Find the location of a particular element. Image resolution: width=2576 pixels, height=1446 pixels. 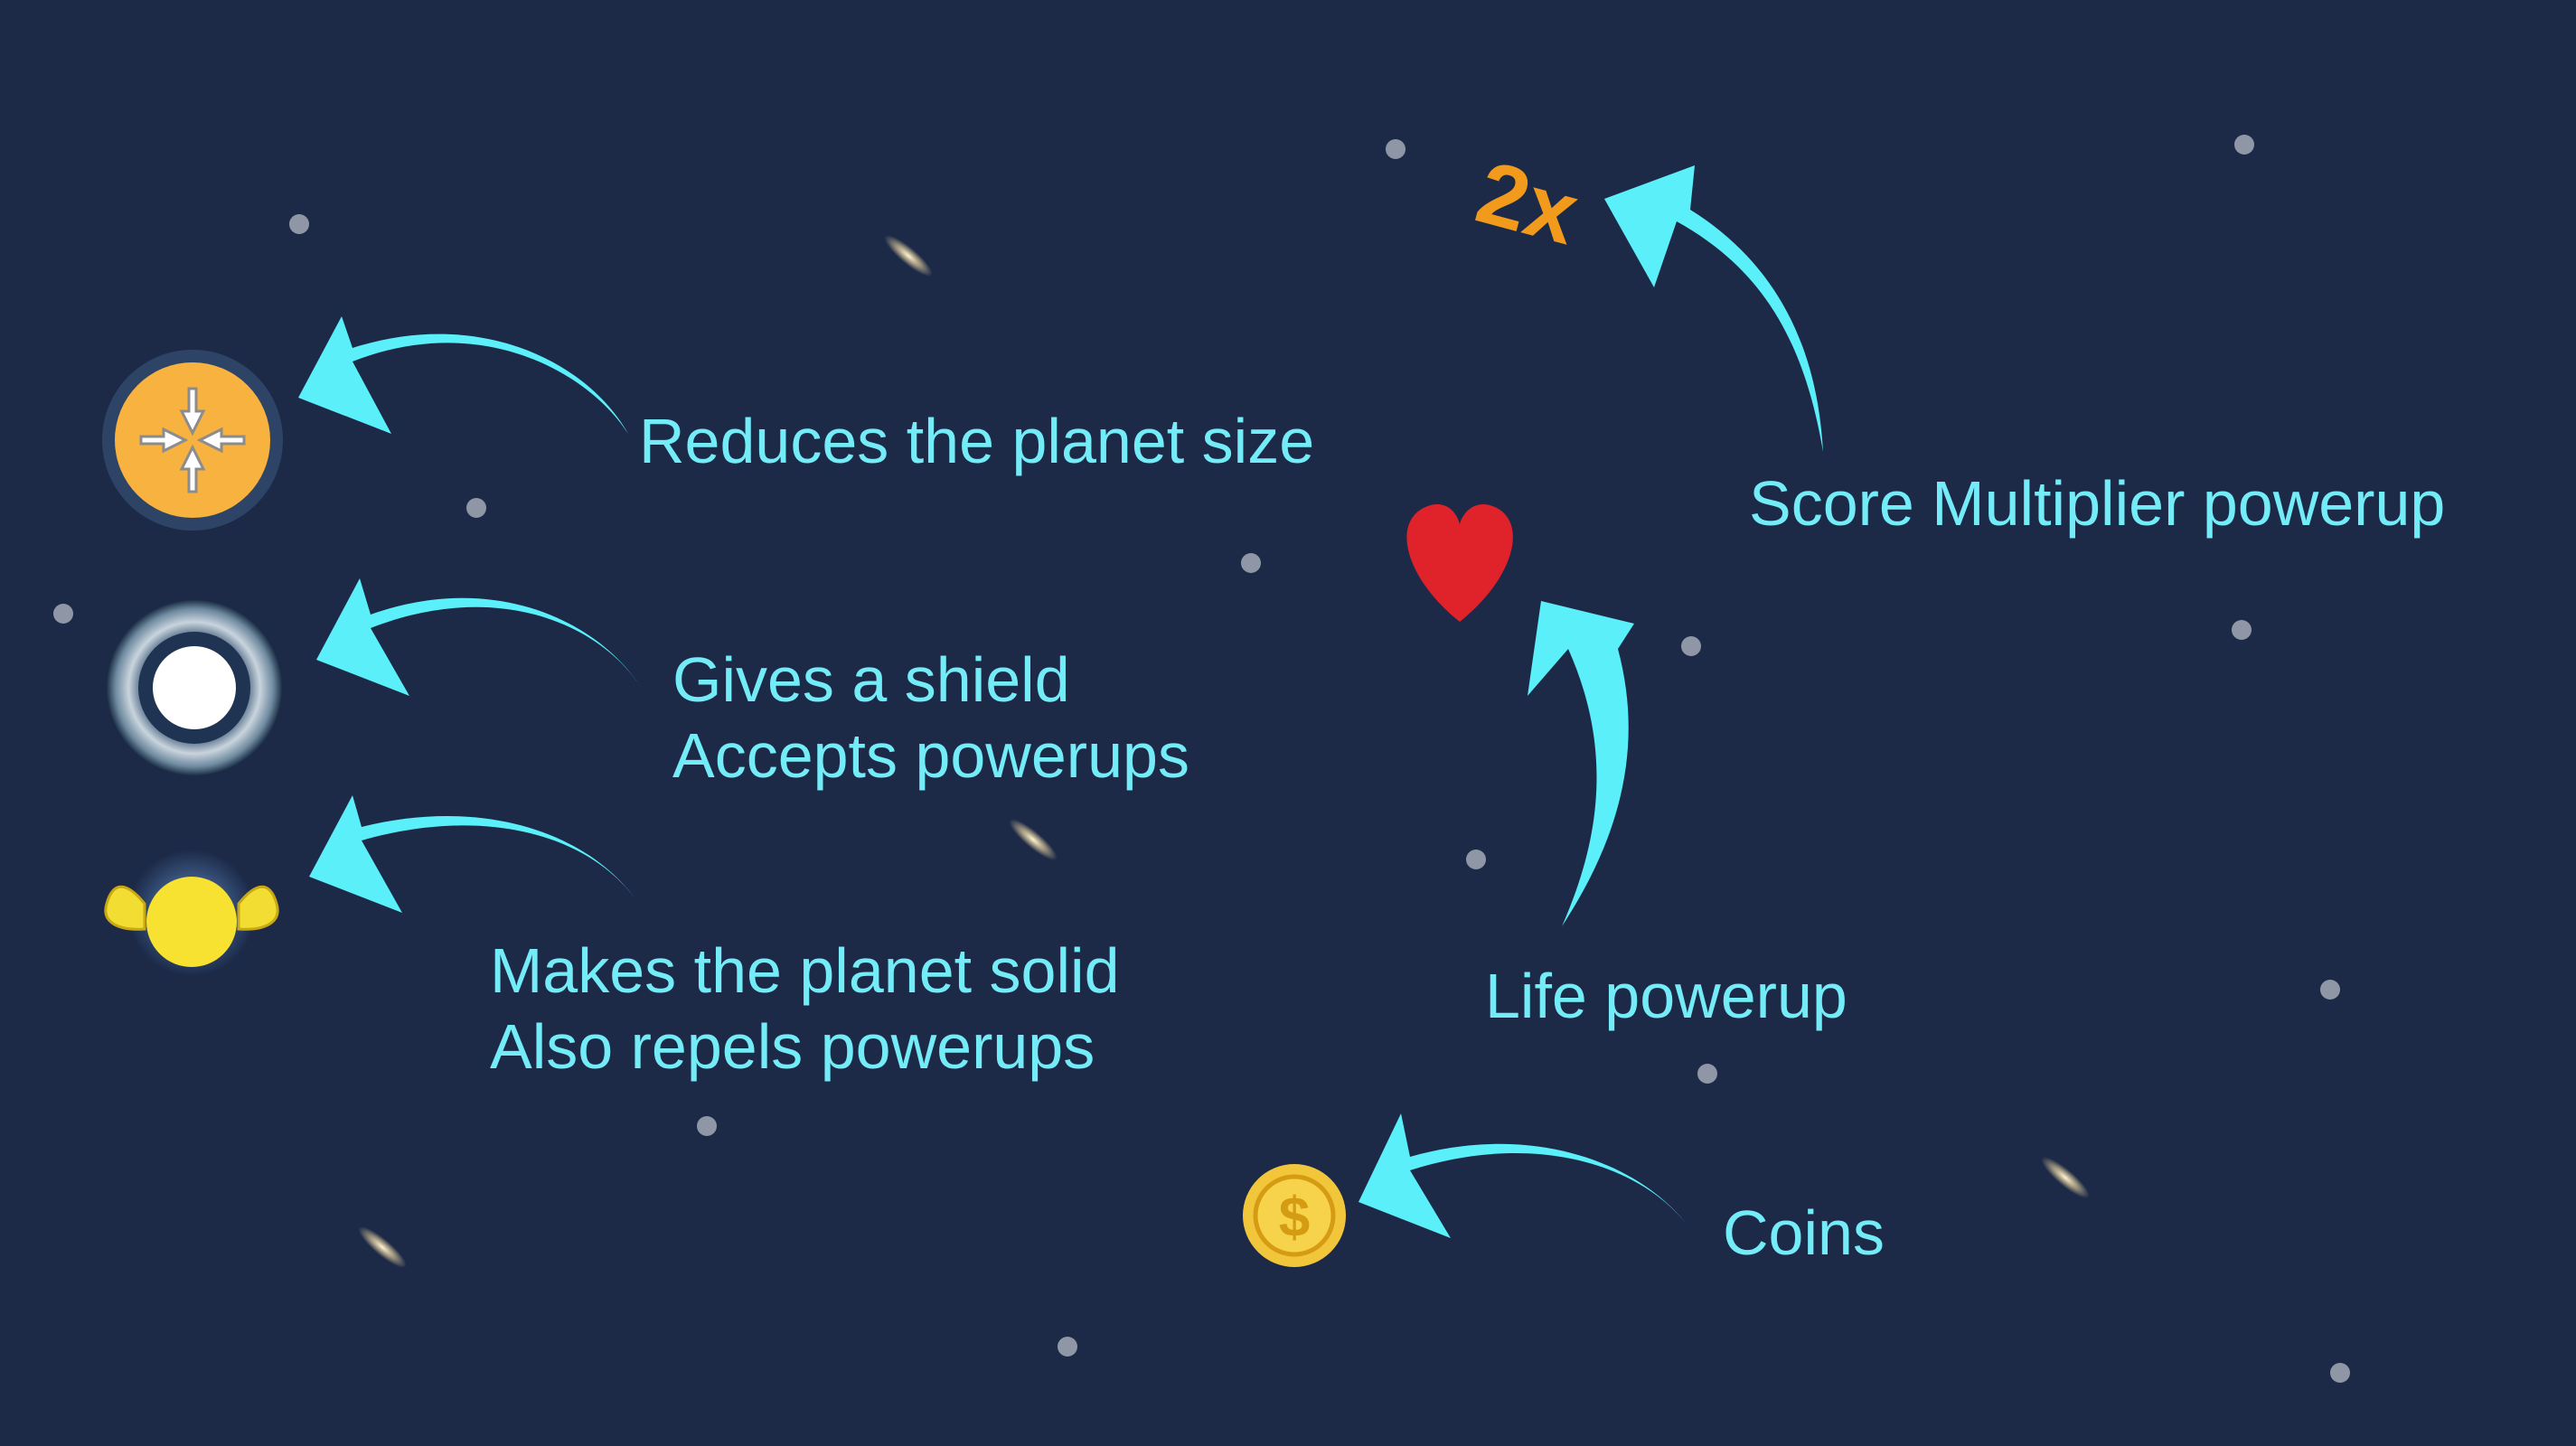

life-description: Life powerup is located at coordinates (1666, 996).